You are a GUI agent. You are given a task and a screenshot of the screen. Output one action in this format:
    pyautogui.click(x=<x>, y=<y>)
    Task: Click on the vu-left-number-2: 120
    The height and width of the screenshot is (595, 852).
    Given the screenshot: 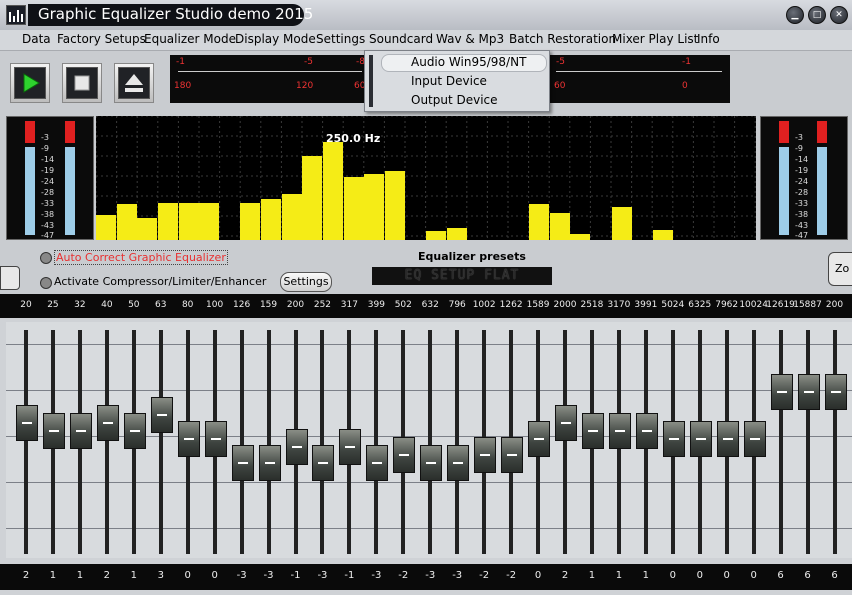 What is the action you would take?
    pyautogui.click(x=305, y=86)
    